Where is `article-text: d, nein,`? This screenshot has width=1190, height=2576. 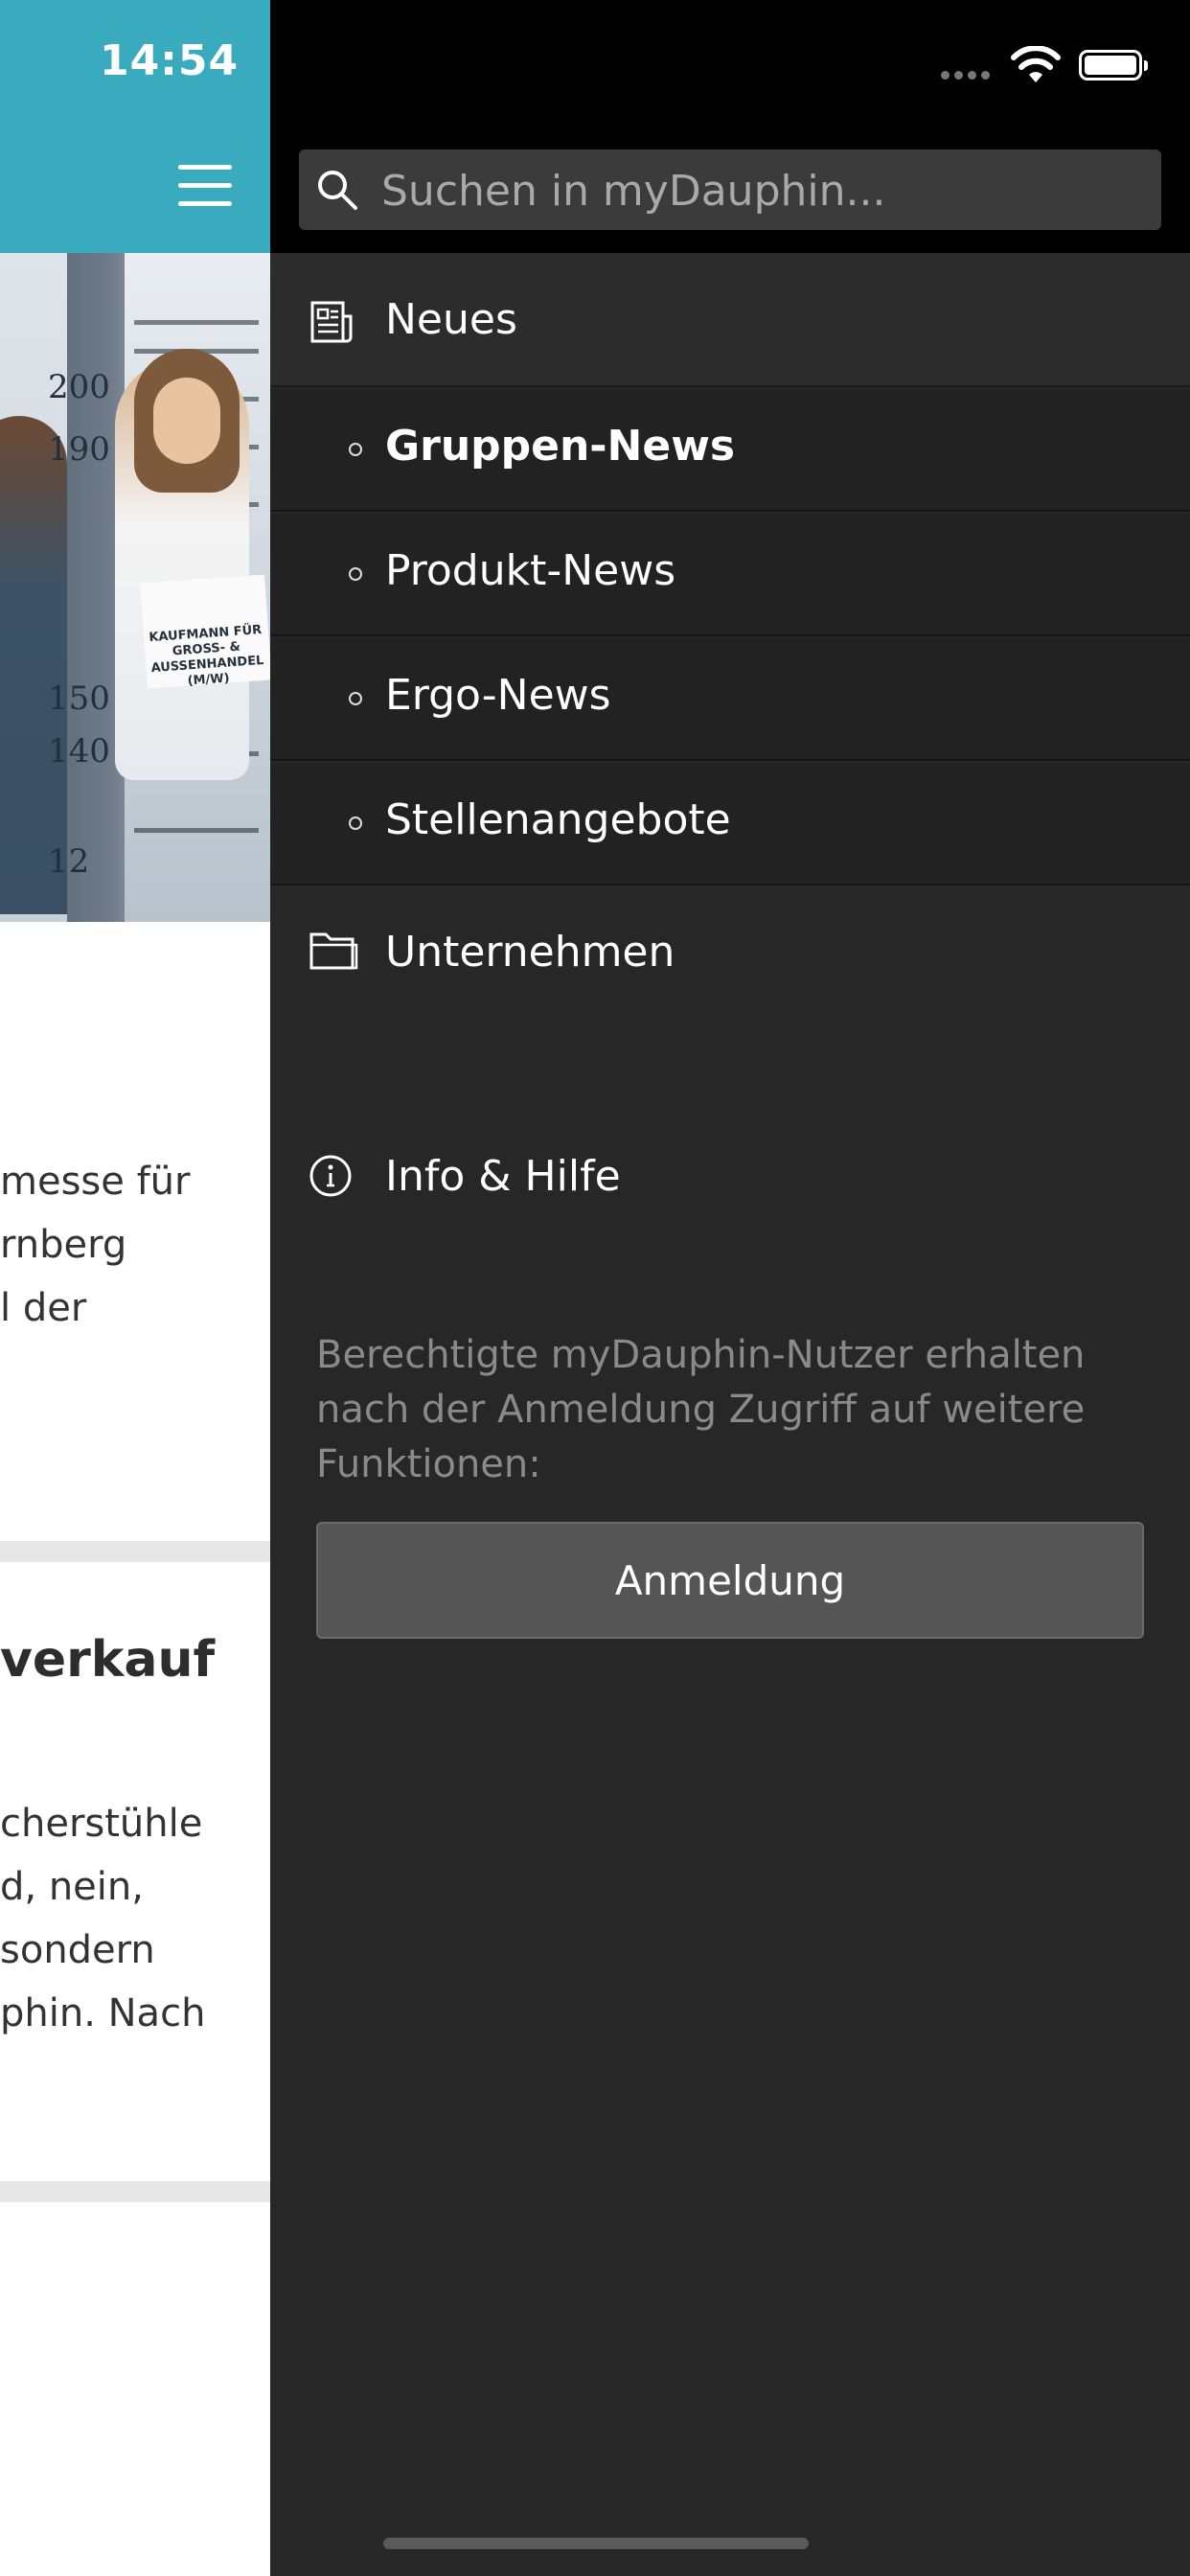 article-text: d, nein, is located at coordinates (72, 1887).